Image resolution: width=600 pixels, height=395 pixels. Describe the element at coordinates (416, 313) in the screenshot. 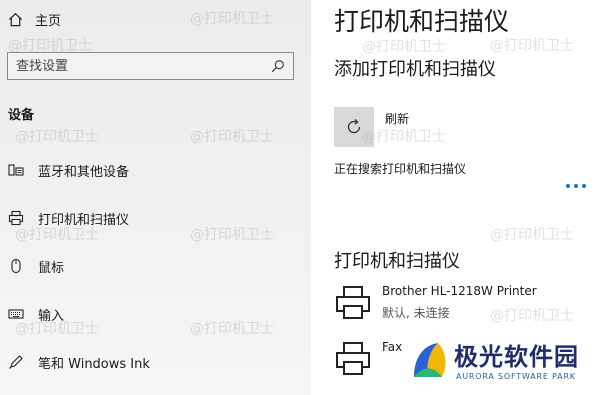

I see `printer-status: 默认, 未连接` at that location.